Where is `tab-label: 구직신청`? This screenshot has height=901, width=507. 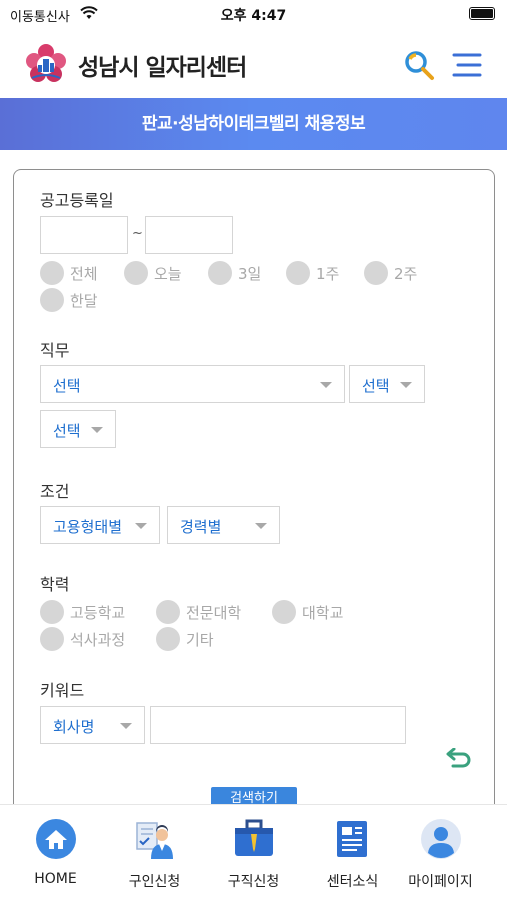 tab-label: 구직신청 is located at coordinates (253, 882).